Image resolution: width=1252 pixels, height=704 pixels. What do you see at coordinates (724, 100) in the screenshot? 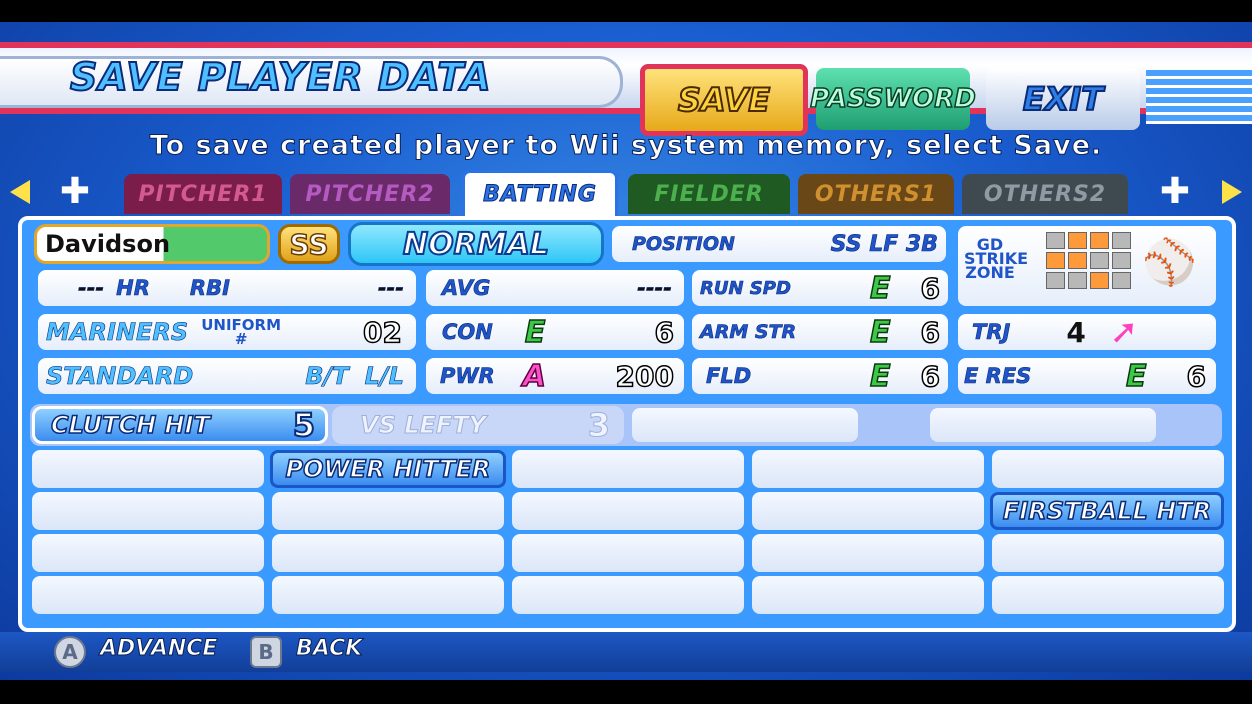
I see `save-button: Save` at bounding box center [724, 100].